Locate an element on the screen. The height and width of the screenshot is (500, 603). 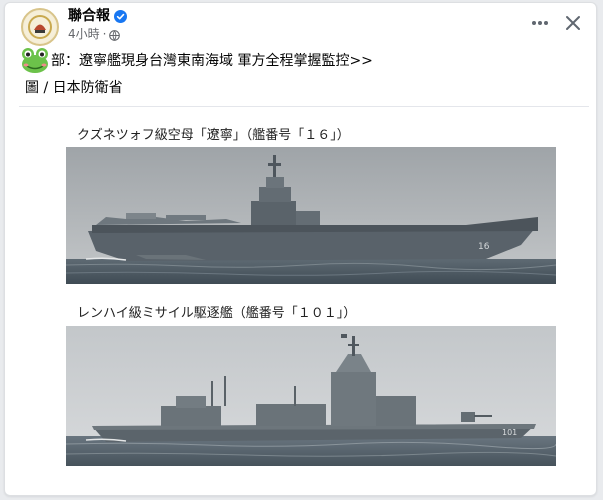
close-button is located at coordinates (573, 23).